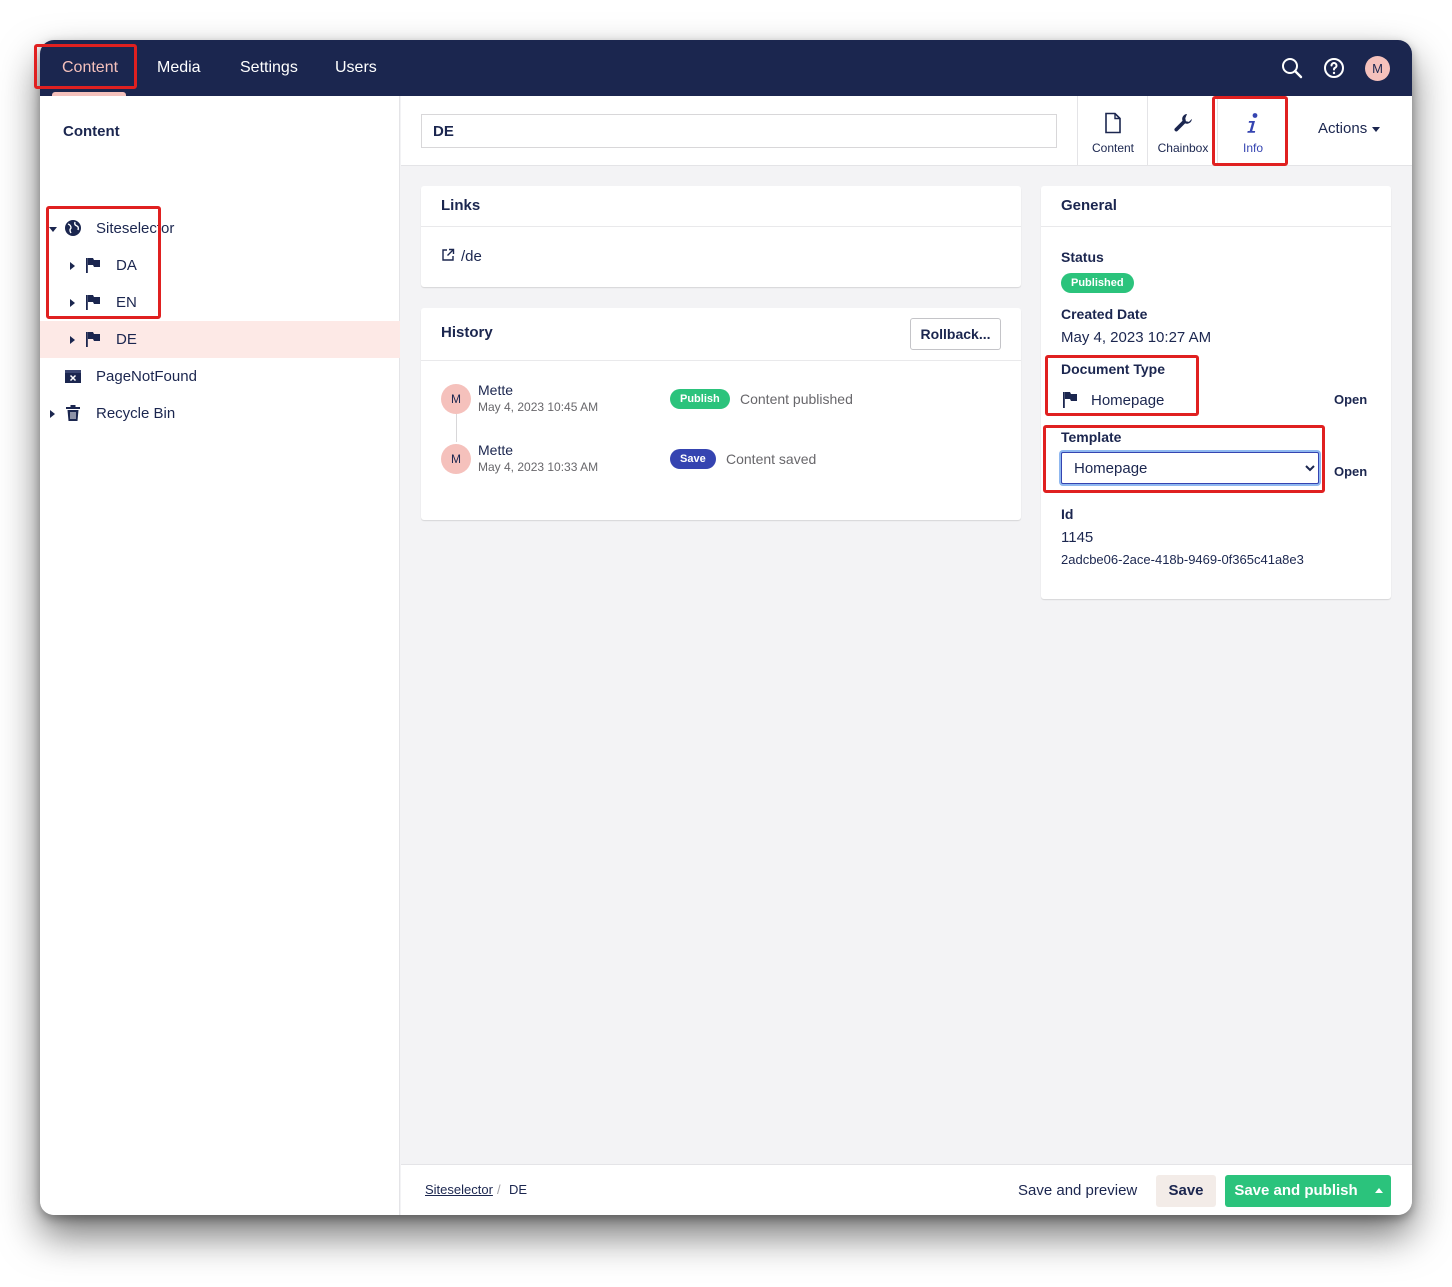 This screenshot has height=1287, width=1452. What do you see at coordinates (1343, 128) in the screenshot?
I see `actions-label: Actions` at bounding box center [1343, 128].